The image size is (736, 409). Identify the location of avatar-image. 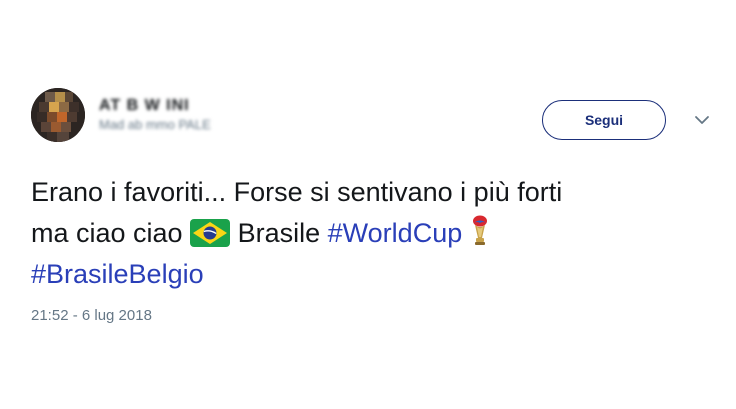
(58, 115).